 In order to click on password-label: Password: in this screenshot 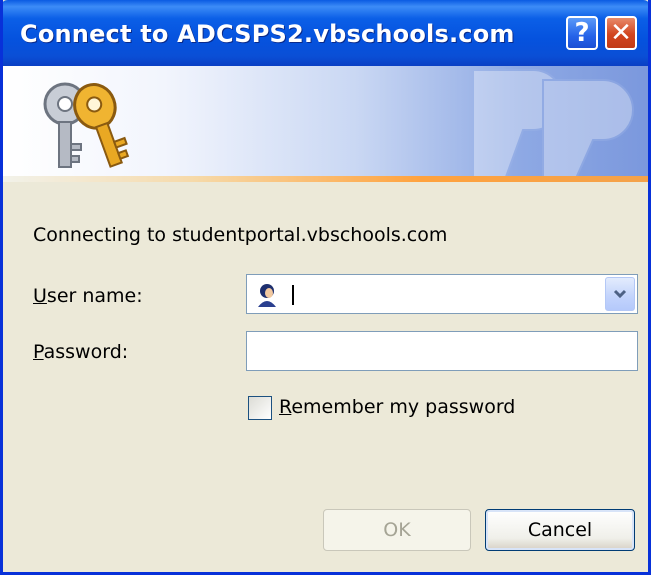, I will do `click(80, 352)`.